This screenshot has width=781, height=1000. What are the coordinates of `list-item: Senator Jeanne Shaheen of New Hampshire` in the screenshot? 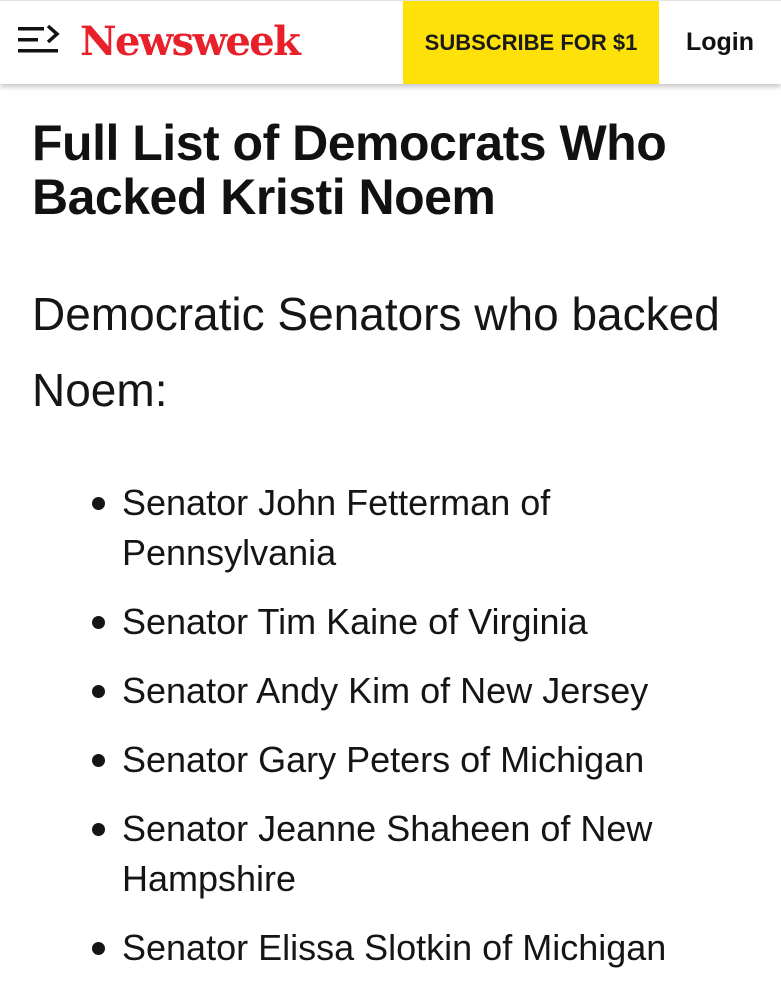 It's located at (397, 854).